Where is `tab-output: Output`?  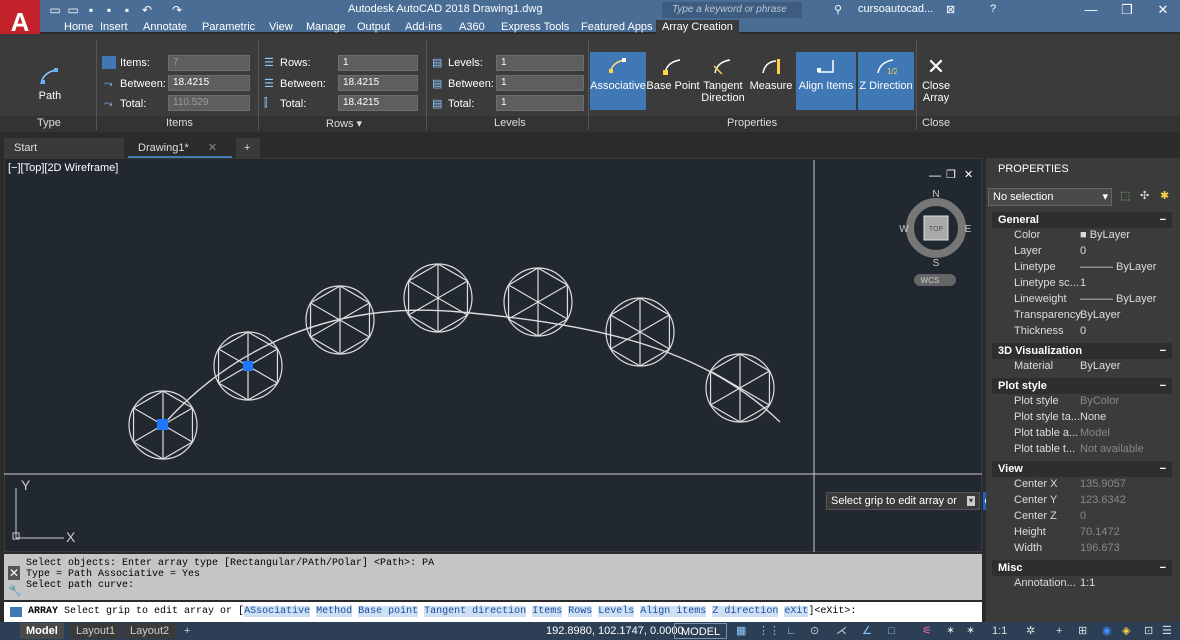 tab-output: Output is located at coordinates (373, 27).